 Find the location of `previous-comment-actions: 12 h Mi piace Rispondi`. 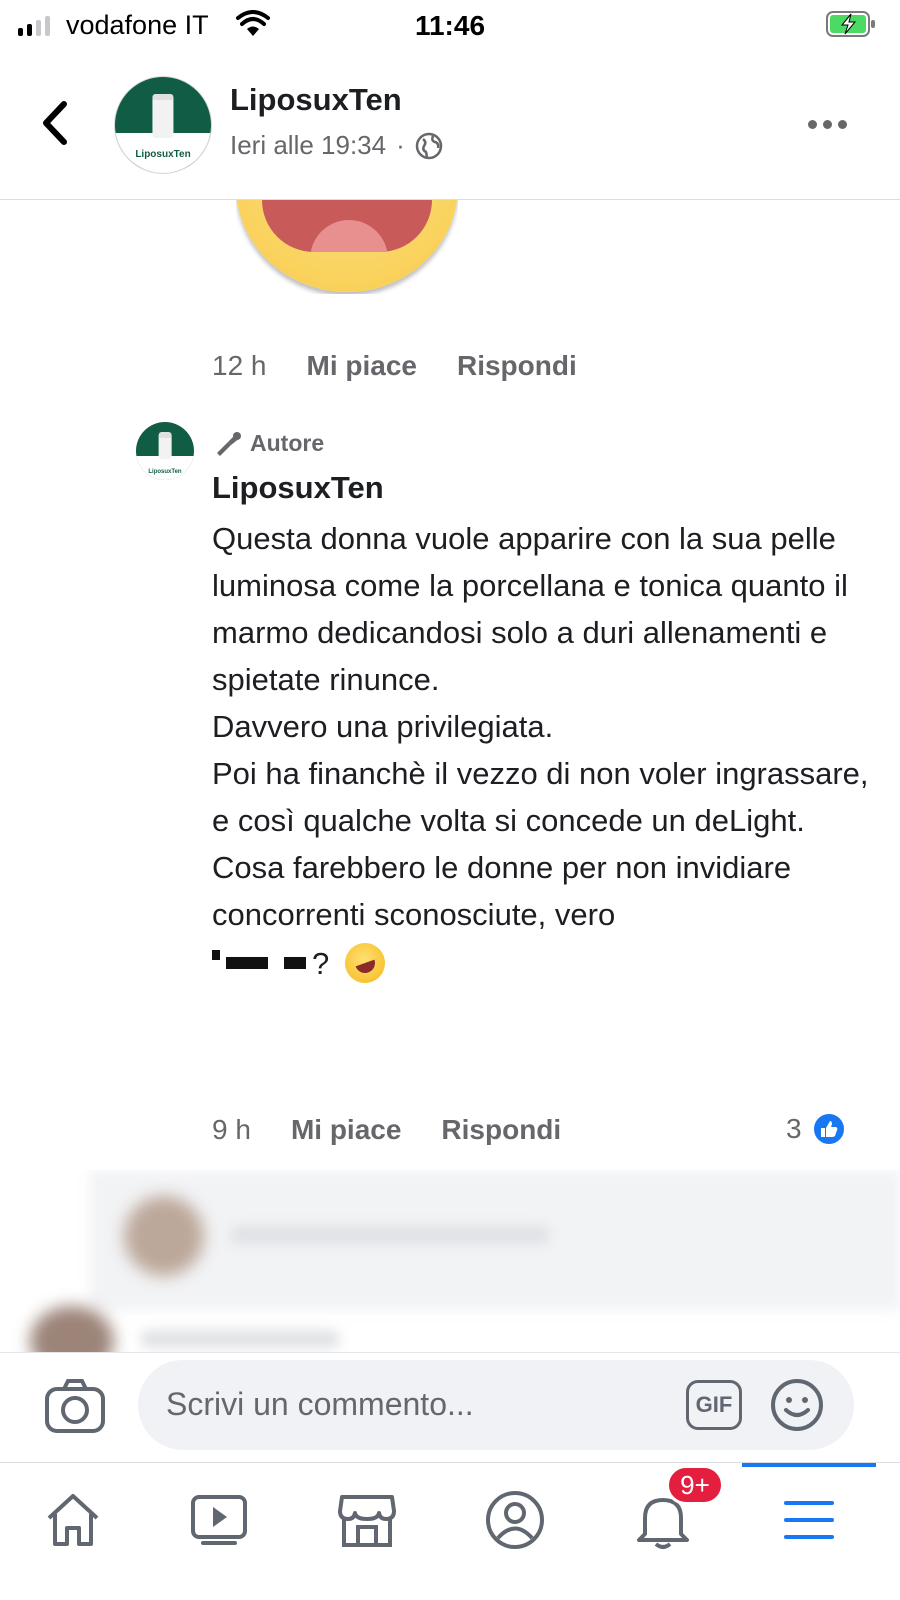

previous-comment-actions: 12 h Mi piace Rispondi is located at coordinates (394, 366).